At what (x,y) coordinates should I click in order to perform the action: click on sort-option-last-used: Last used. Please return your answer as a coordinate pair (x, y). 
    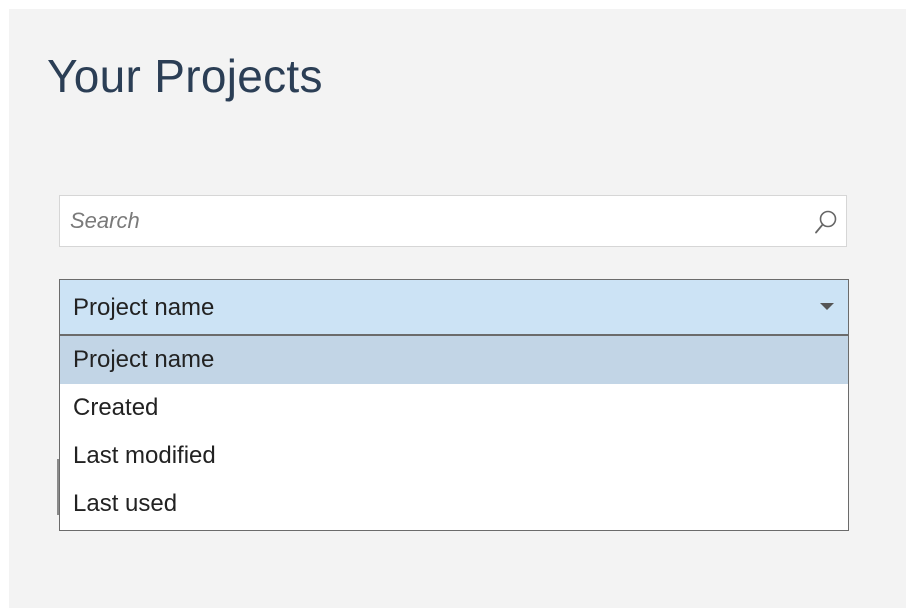
    Looking at the image, I should click on (454, 504).